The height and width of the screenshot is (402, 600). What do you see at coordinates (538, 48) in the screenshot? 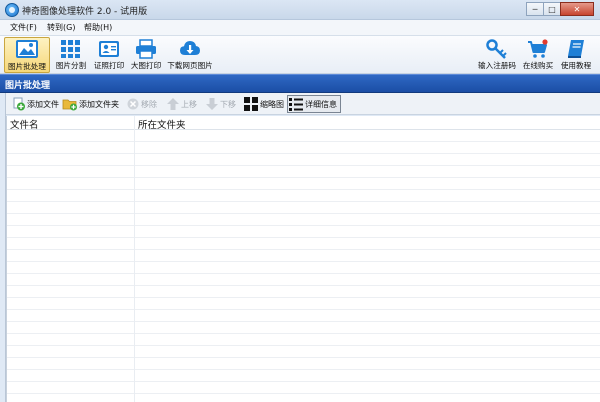
I see `cart-icon` at bounding box center [538, 48].